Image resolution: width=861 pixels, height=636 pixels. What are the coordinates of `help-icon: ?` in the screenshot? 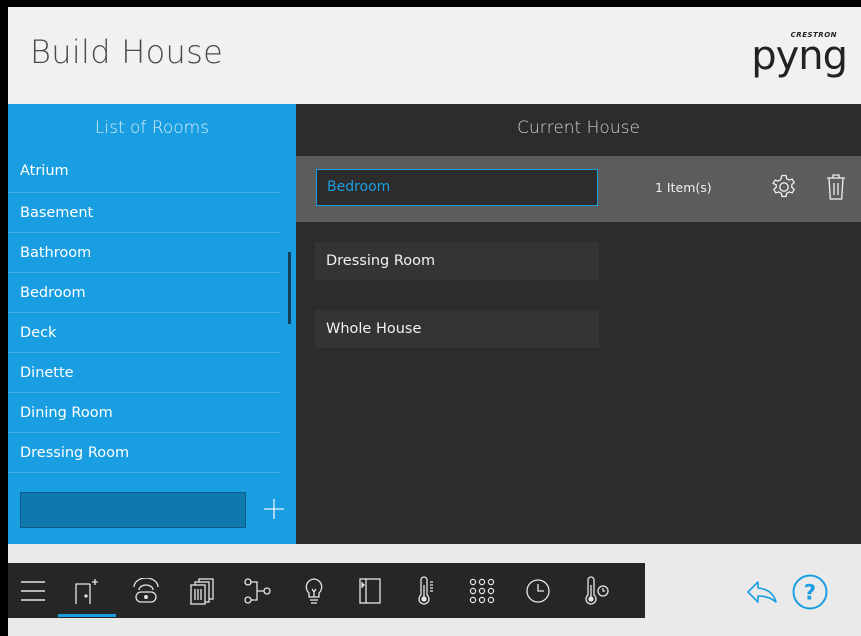 It's located at (810, 592).